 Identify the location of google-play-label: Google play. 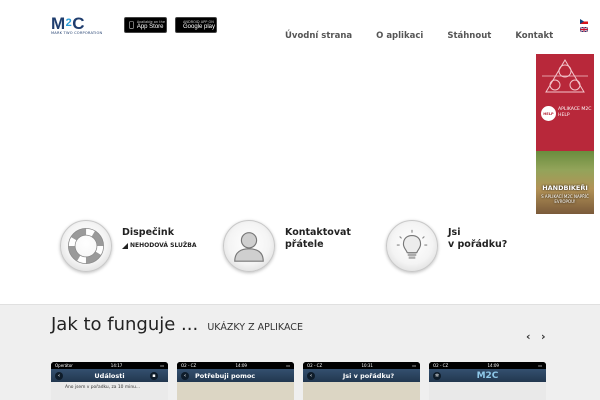
(199, 26).